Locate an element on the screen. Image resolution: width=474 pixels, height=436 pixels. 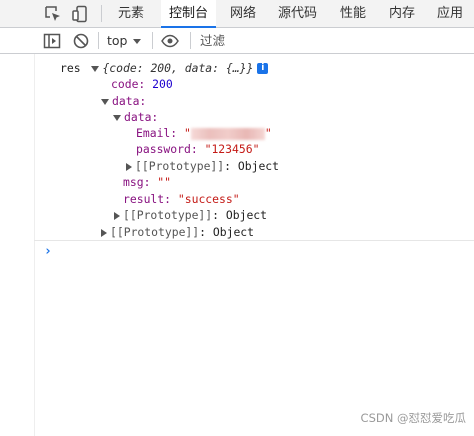
tab-performance: 性能 is located at coordinates (353, 13).